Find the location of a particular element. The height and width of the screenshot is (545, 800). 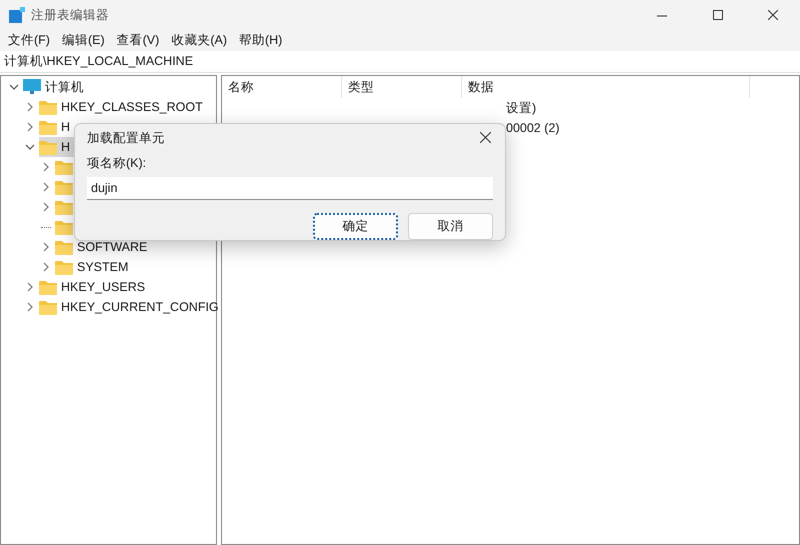

tree-item: HKEY_CLASSES_ROOT is located at coordinates (123, 107).